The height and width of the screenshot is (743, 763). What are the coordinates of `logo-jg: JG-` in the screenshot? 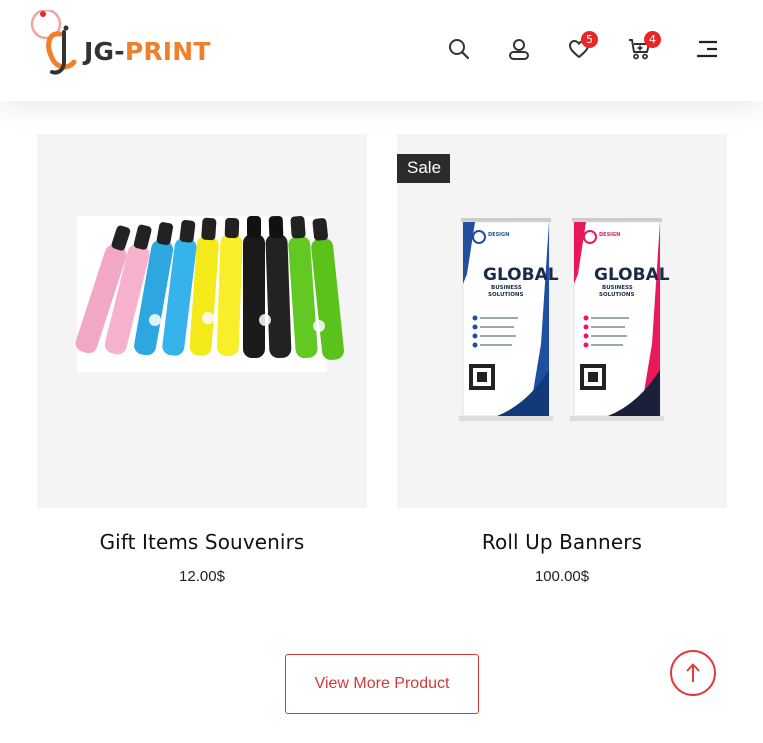 It's located at (104, 51).